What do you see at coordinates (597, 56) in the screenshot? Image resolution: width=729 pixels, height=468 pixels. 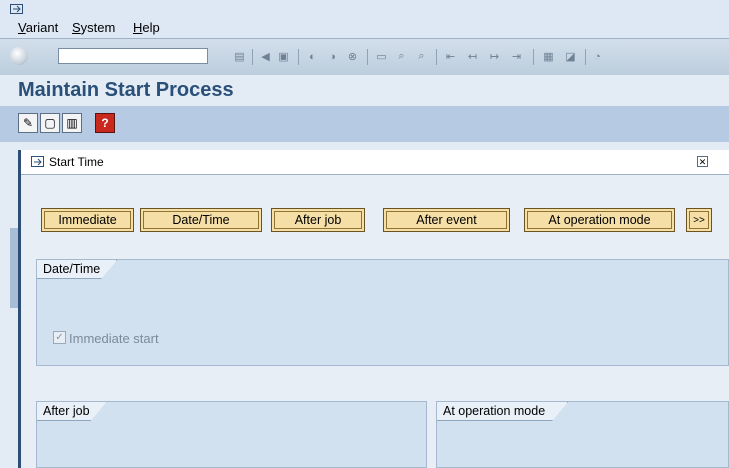 I see `help-icon: ◔` at bounding box center [597, 56].